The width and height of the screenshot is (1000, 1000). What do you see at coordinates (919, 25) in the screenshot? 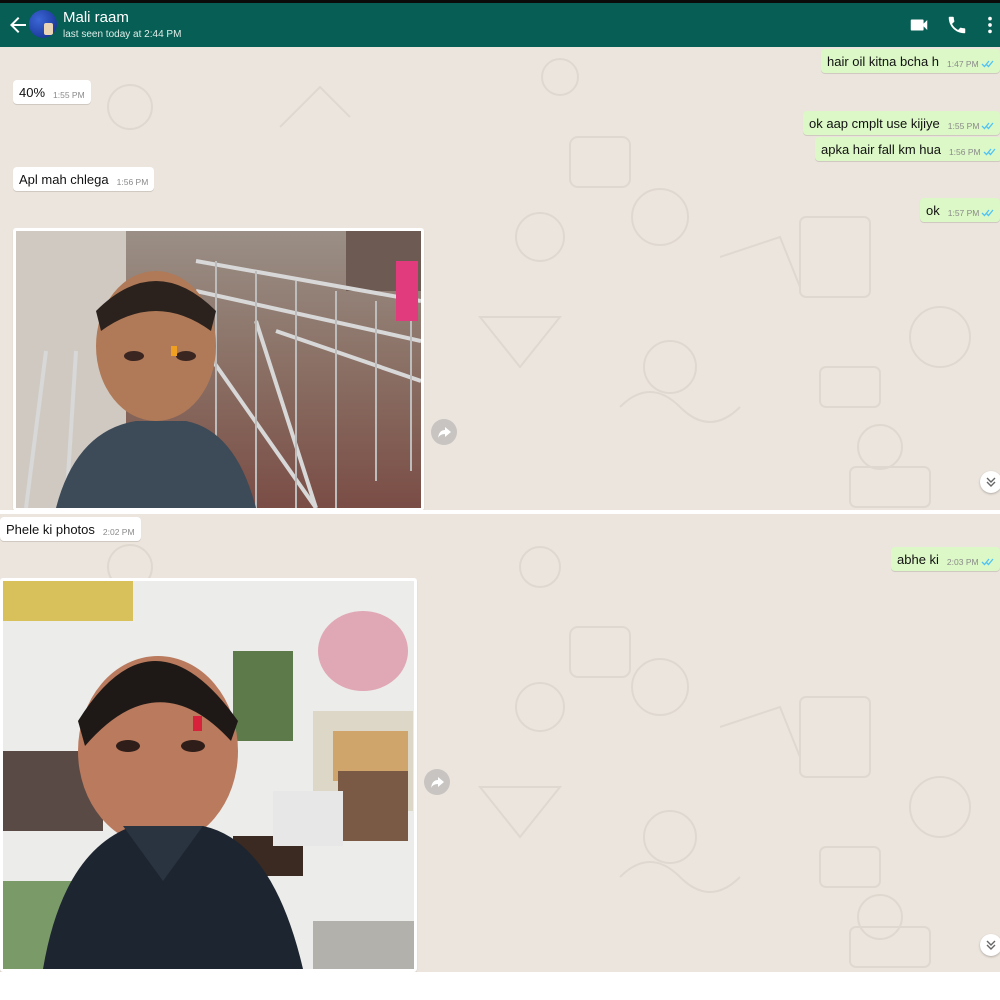
I see `video-call-icon` at bounding box center [919, 25].